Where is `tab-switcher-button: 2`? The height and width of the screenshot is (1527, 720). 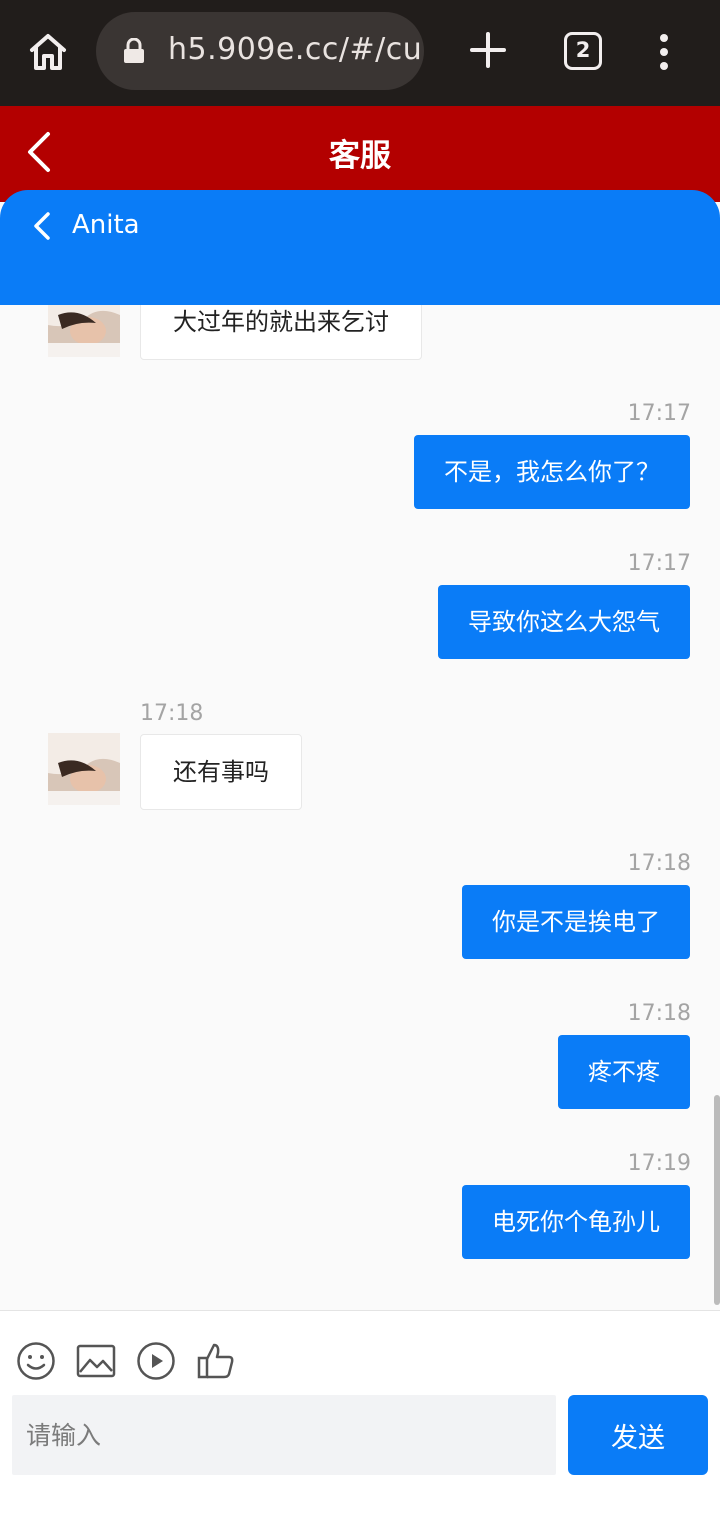
tab-switcher-button: 2 is located at coordinates (583, 51).